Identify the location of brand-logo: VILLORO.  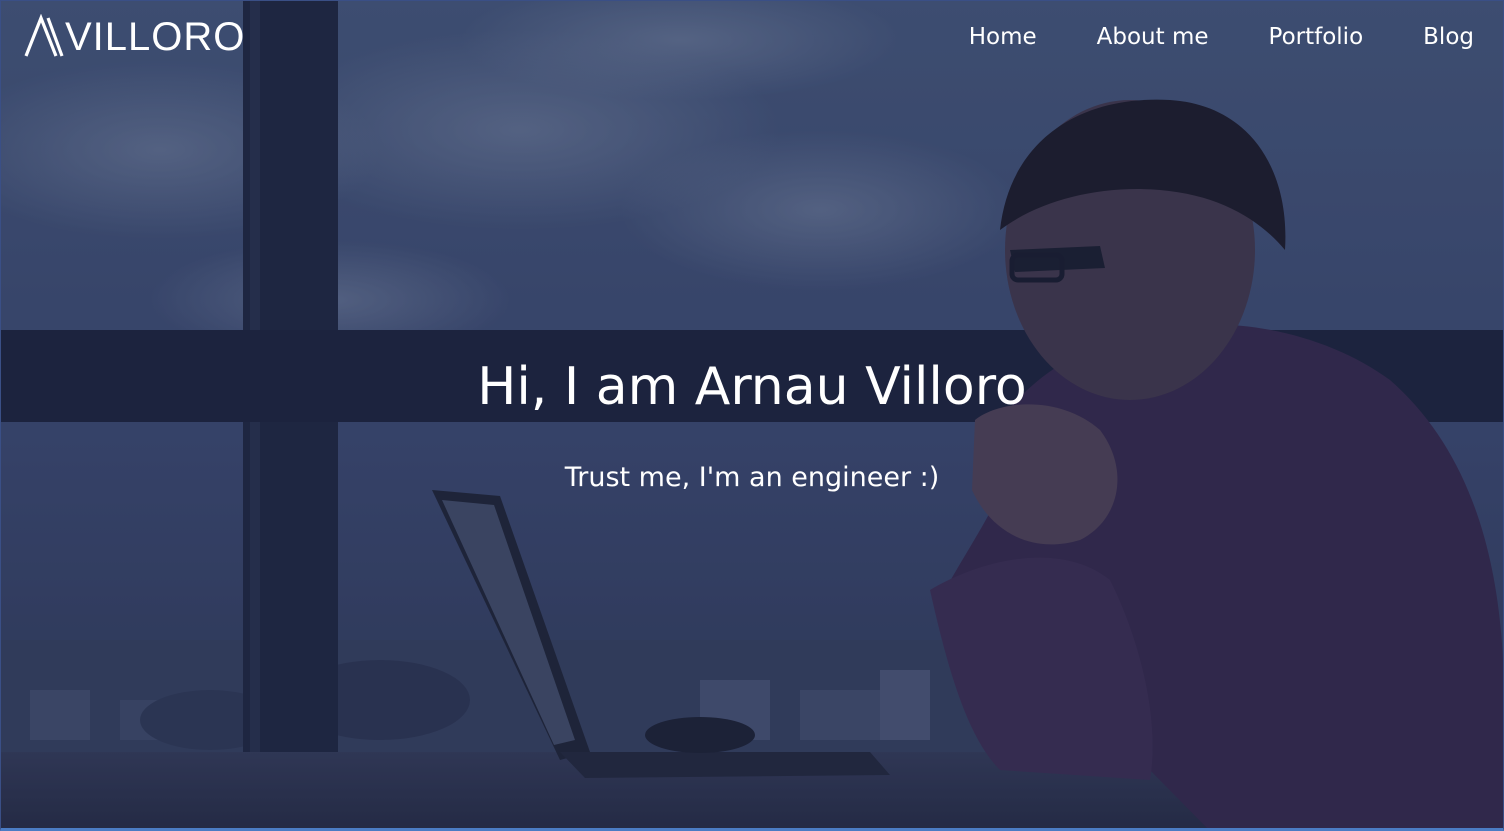
(133, 37).